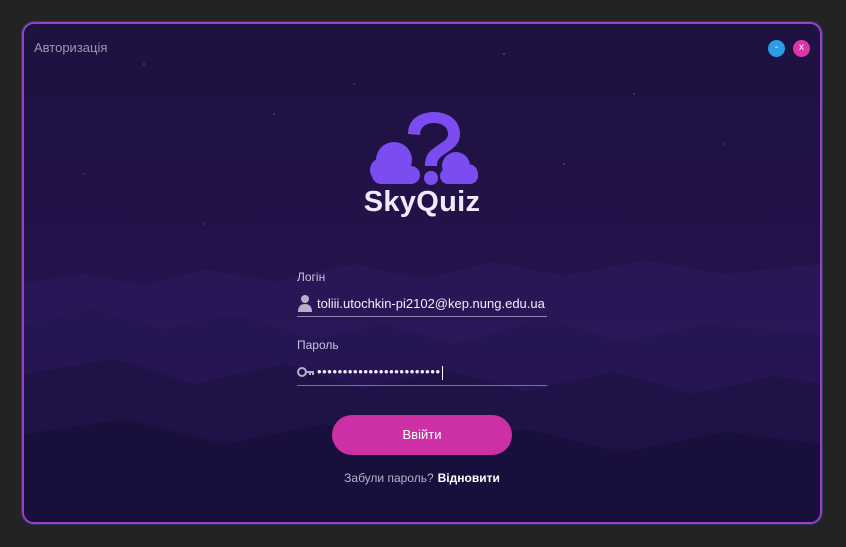  Describe the element at coordinates (389, 478) in the screenshot. I see `forgot-password-text: Забули пароль?` at that location.